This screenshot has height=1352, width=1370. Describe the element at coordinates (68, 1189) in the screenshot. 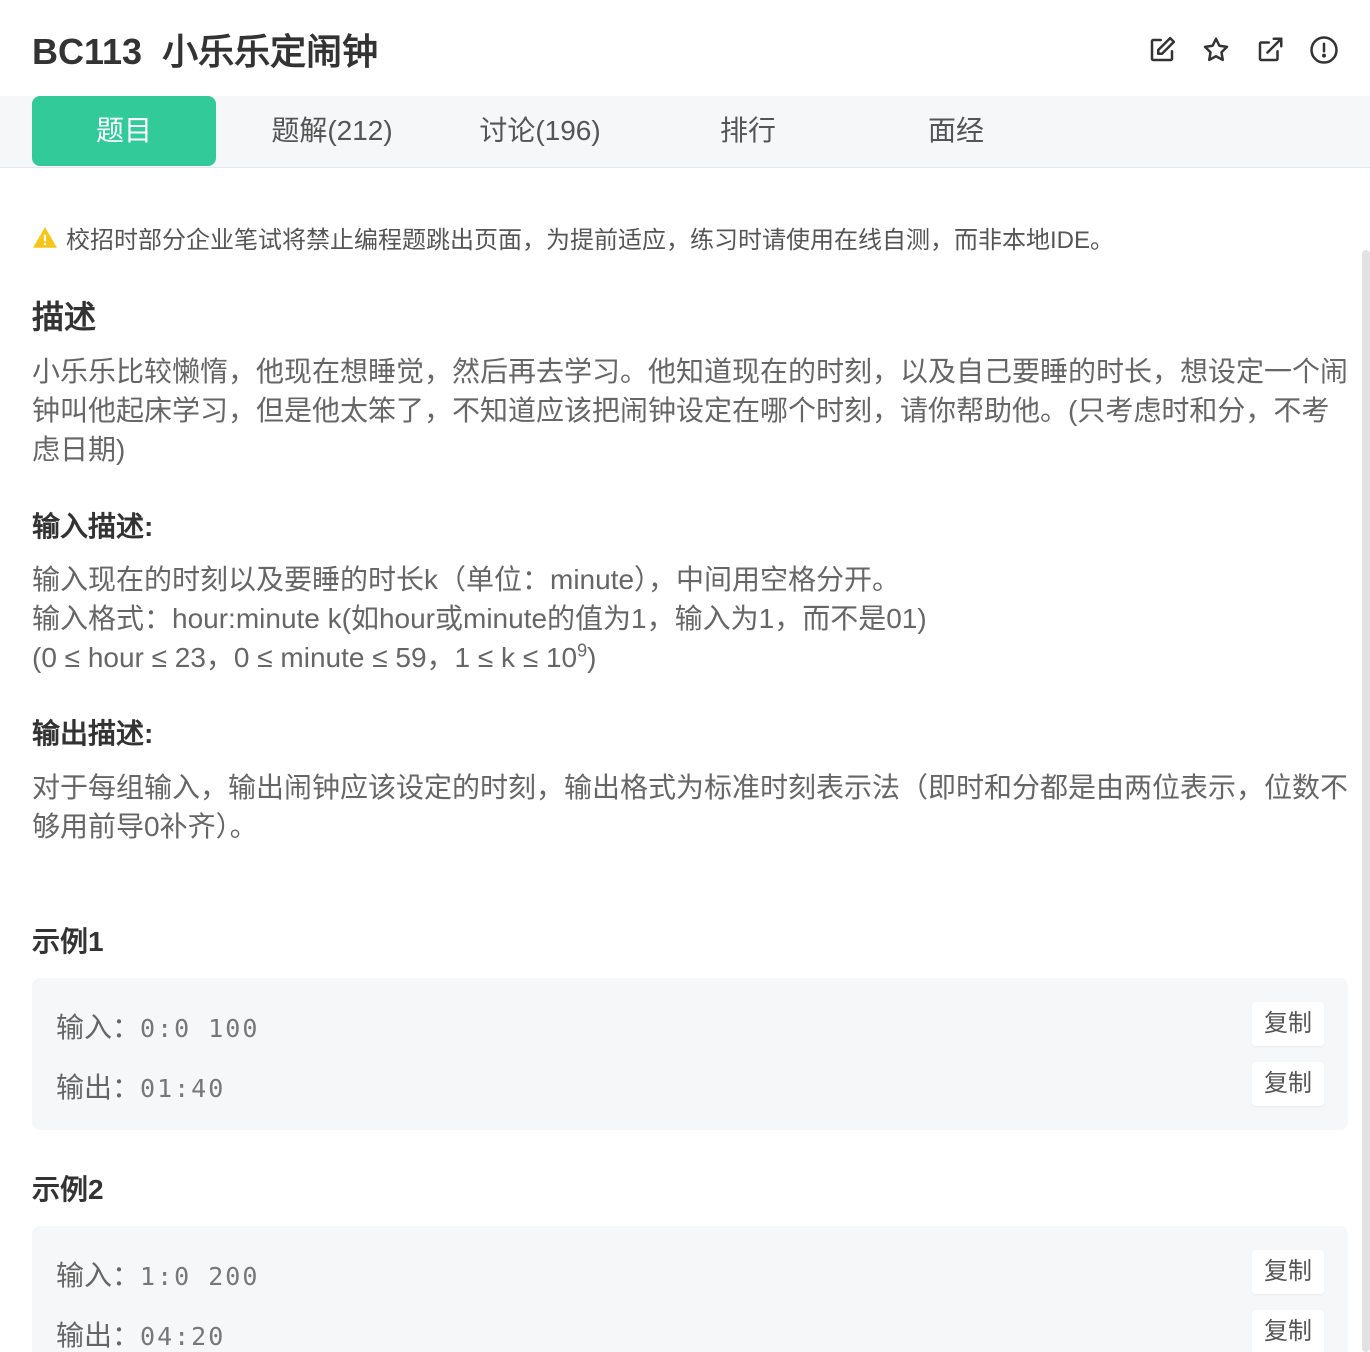

I see `example-2-heading: 示例2` at that location.